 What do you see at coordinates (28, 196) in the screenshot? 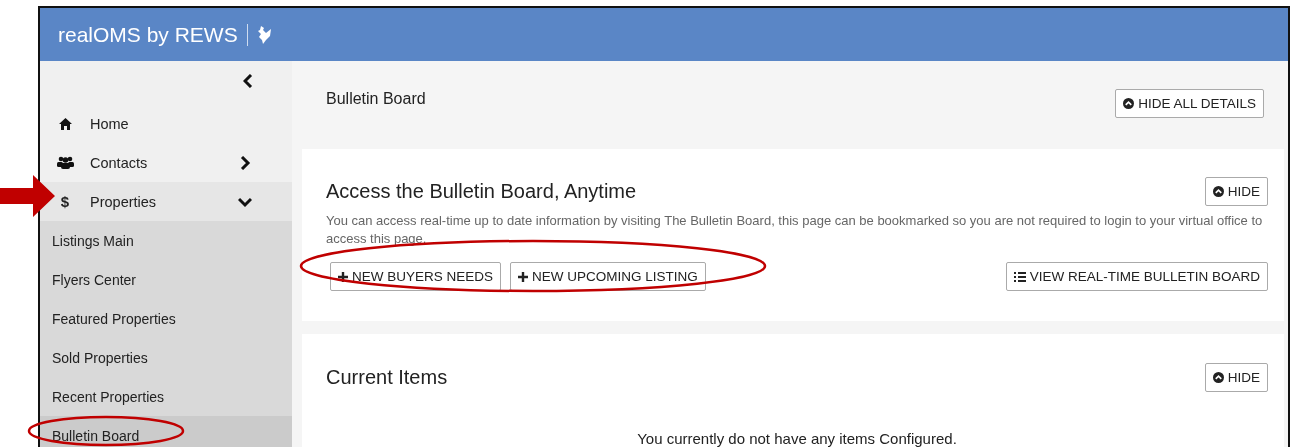
I see `annotation-arrow` at bounding box center [28, 196].